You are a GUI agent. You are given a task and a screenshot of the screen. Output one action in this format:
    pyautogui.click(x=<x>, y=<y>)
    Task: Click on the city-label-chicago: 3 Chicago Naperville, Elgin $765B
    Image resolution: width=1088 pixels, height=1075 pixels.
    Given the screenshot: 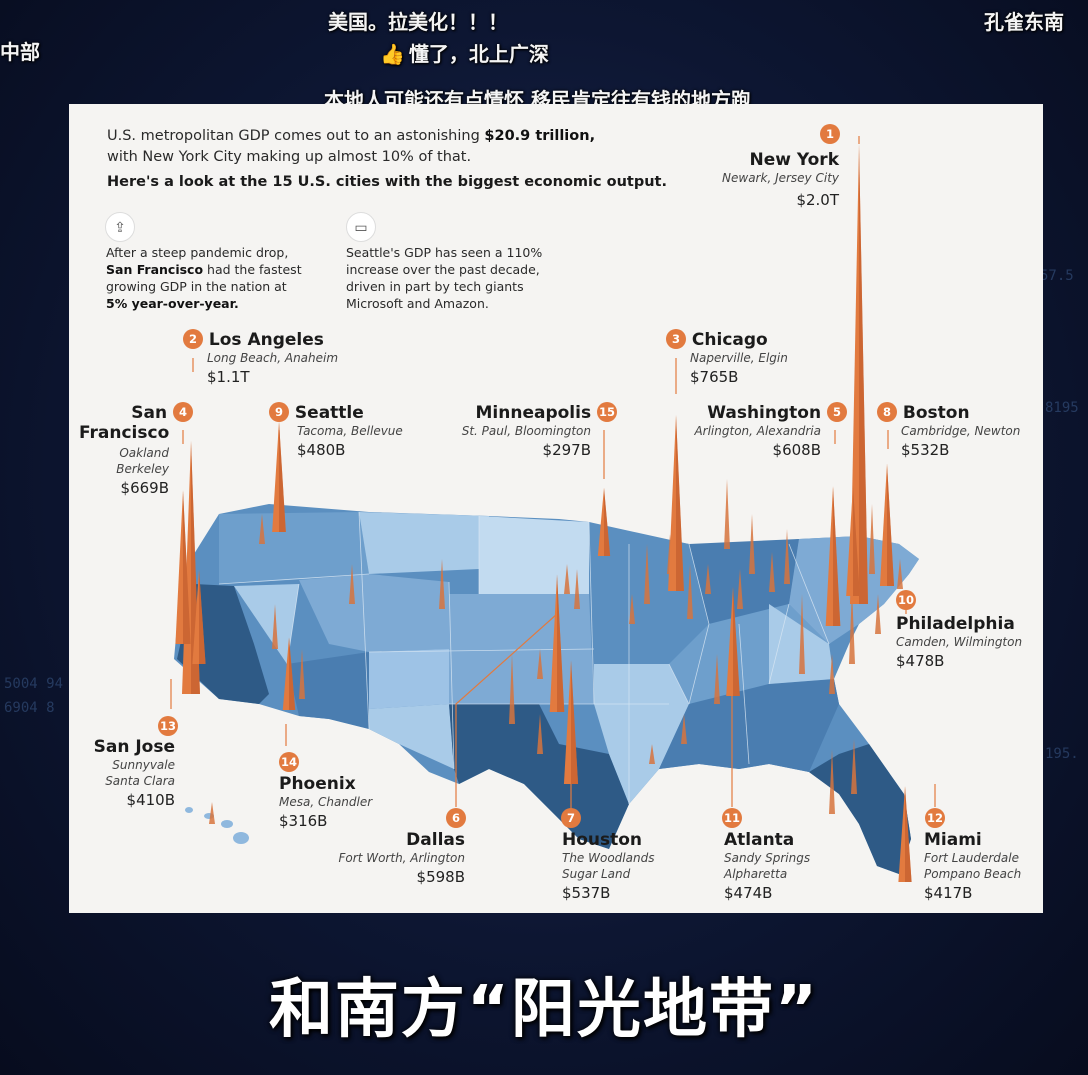 What is the action you would take?
    pyautogui.click(x=727, y=358)
    